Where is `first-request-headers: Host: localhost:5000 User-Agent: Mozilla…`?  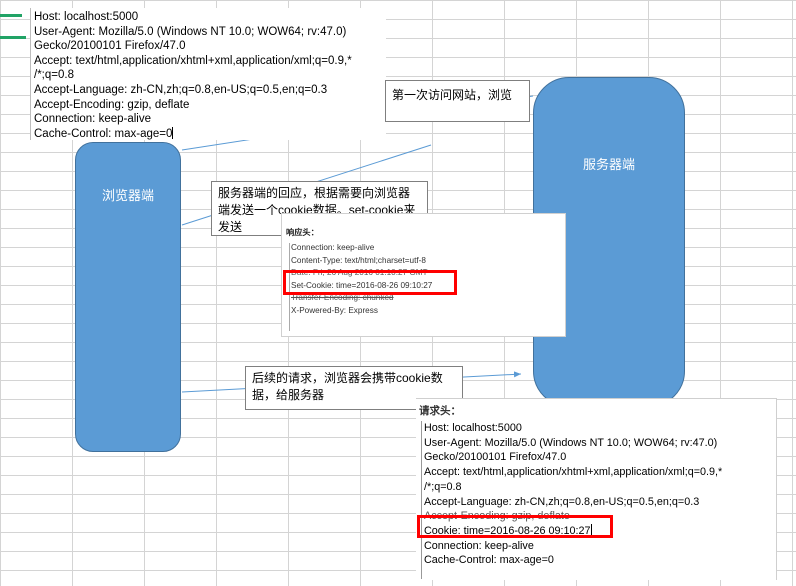
first-request-headers: Host: localhost:5000 User-Agent: Mozilla… is located at coordinates (208, 74).